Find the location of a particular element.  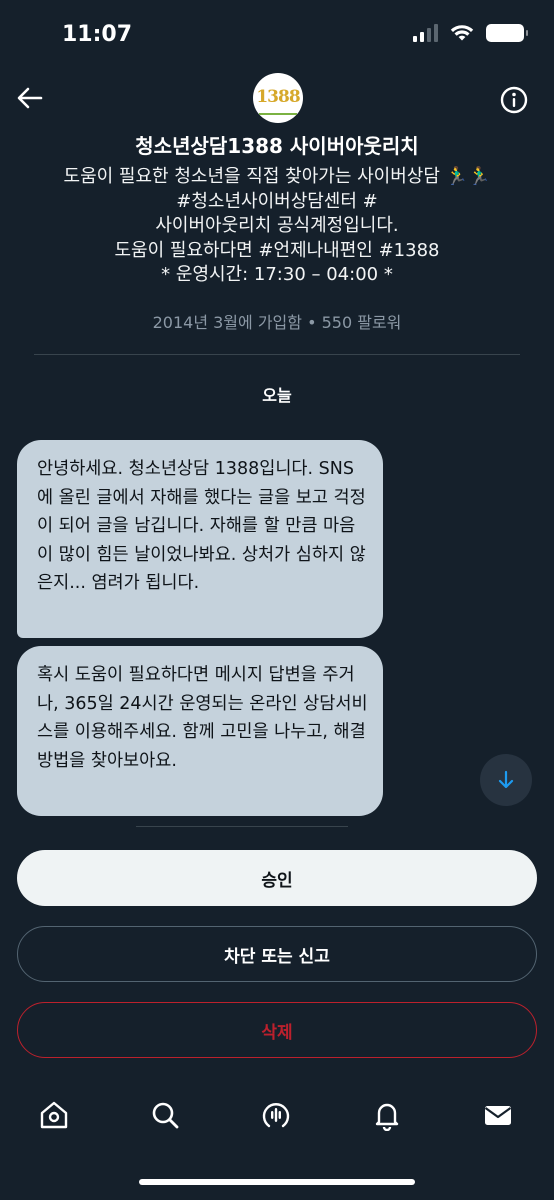

status-icons is located at coordinates (470, 33).